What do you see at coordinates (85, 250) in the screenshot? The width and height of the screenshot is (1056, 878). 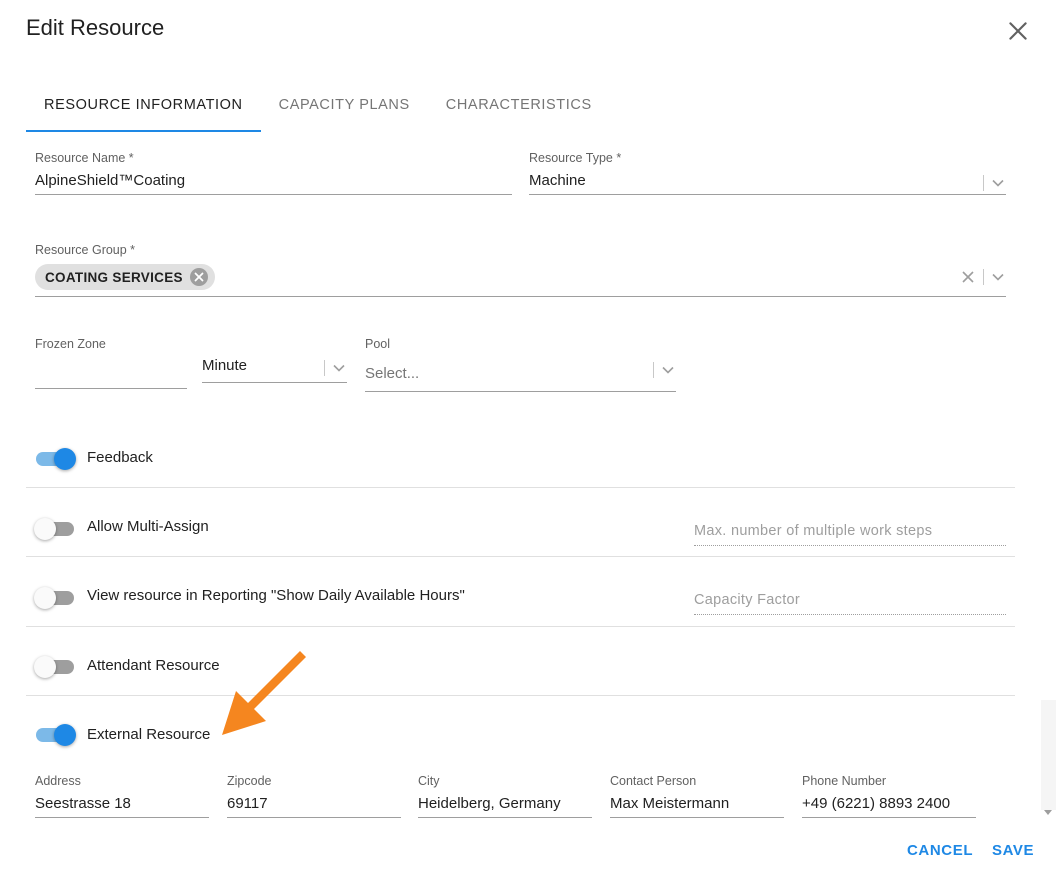 I see `resource-group-label: Resource Group *` at bounding box center [85, 250].